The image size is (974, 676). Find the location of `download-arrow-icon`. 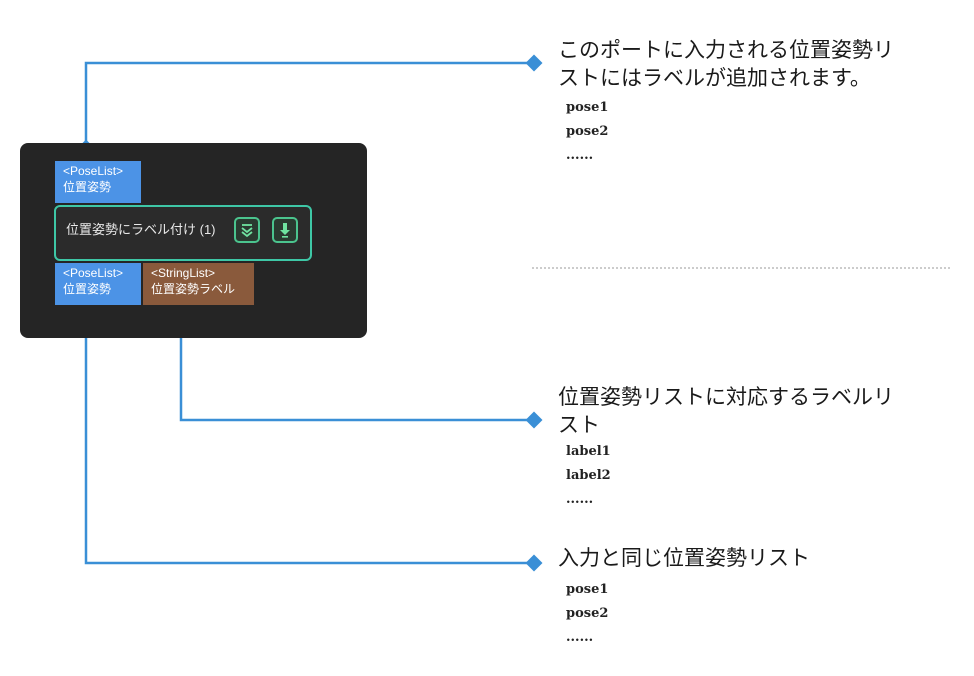

download-arrow-icon is located at coordinates (285, 230).